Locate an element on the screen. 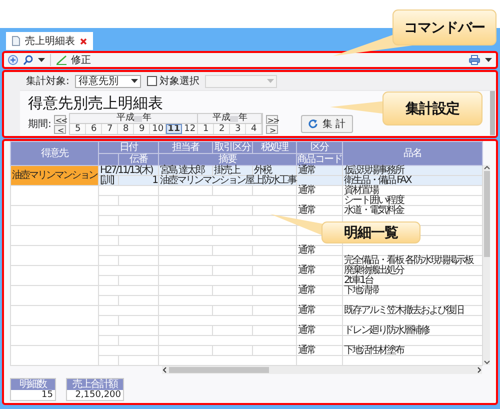 This screenshot has height=409, width=500. add-icon is located at coordinates (13, 60).